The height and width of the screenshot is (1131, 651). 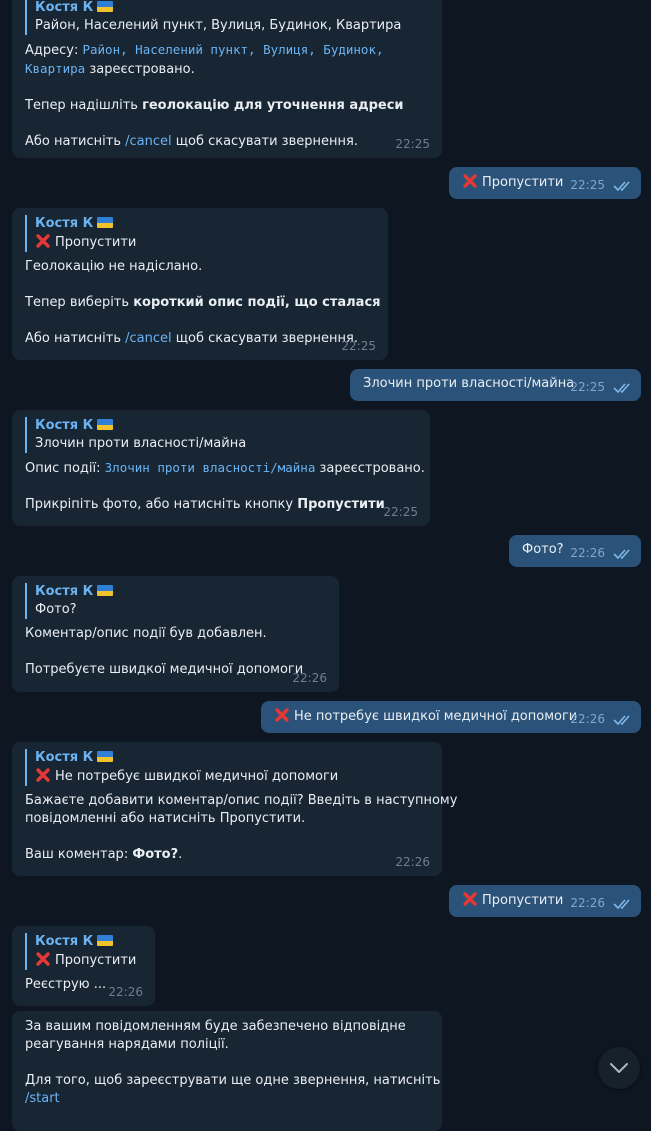 I want to click on reply-quote: Костя К Злочин проти власності/майна, so click(x=221, y=435).